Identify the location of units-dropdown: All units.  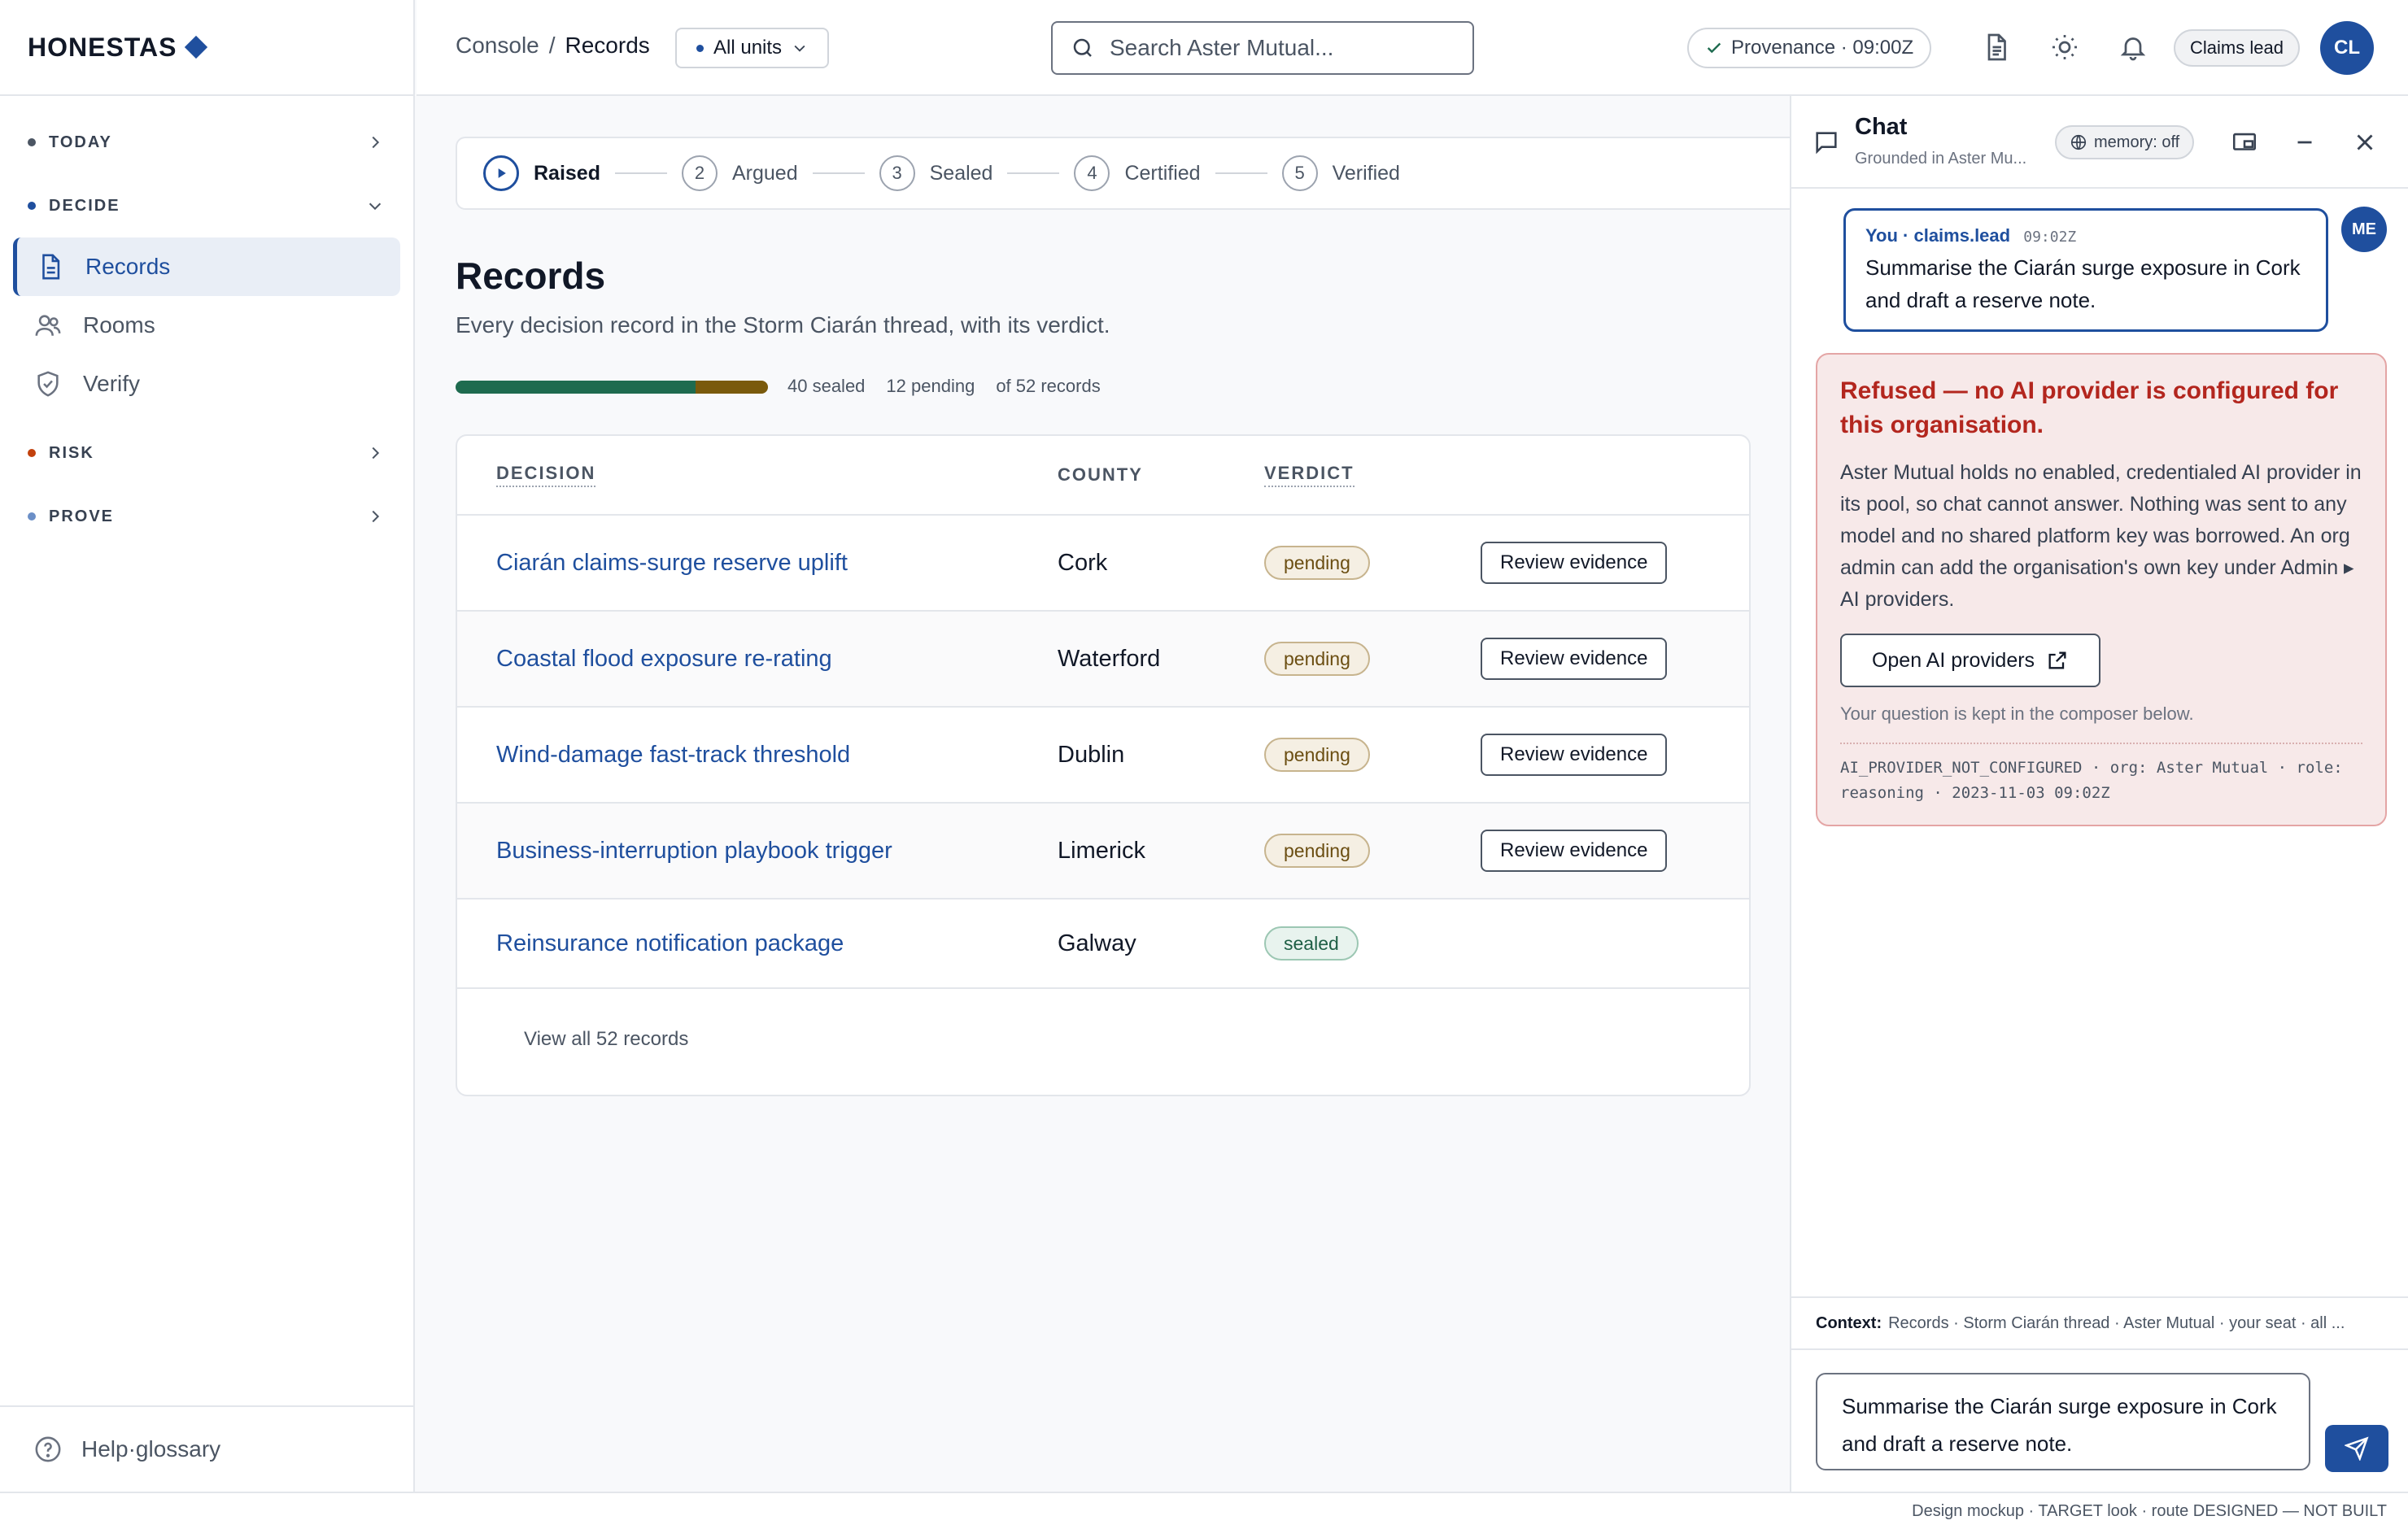
(752, 48).